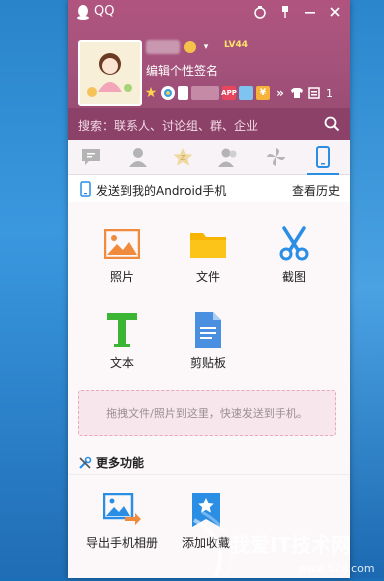 This screenshot has width=384, height=581. What do you see at coordinates (263, 93) in the screenshot?
I see `shop-icon: ¥` at bounding box center [263, 93].